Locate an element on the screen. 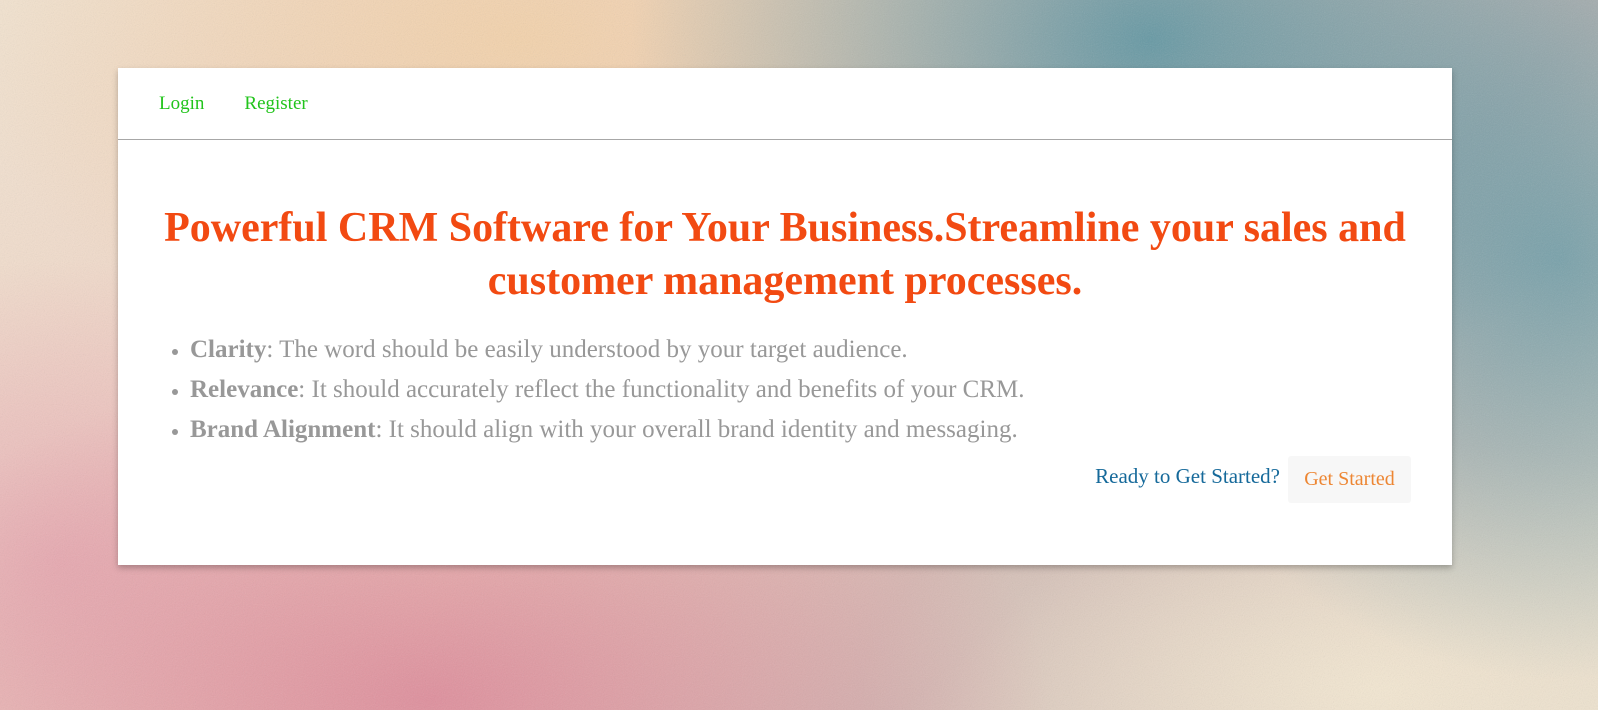 The image size is (1598, 710). feature-term: Clarity is located at coordinates (228, 349).